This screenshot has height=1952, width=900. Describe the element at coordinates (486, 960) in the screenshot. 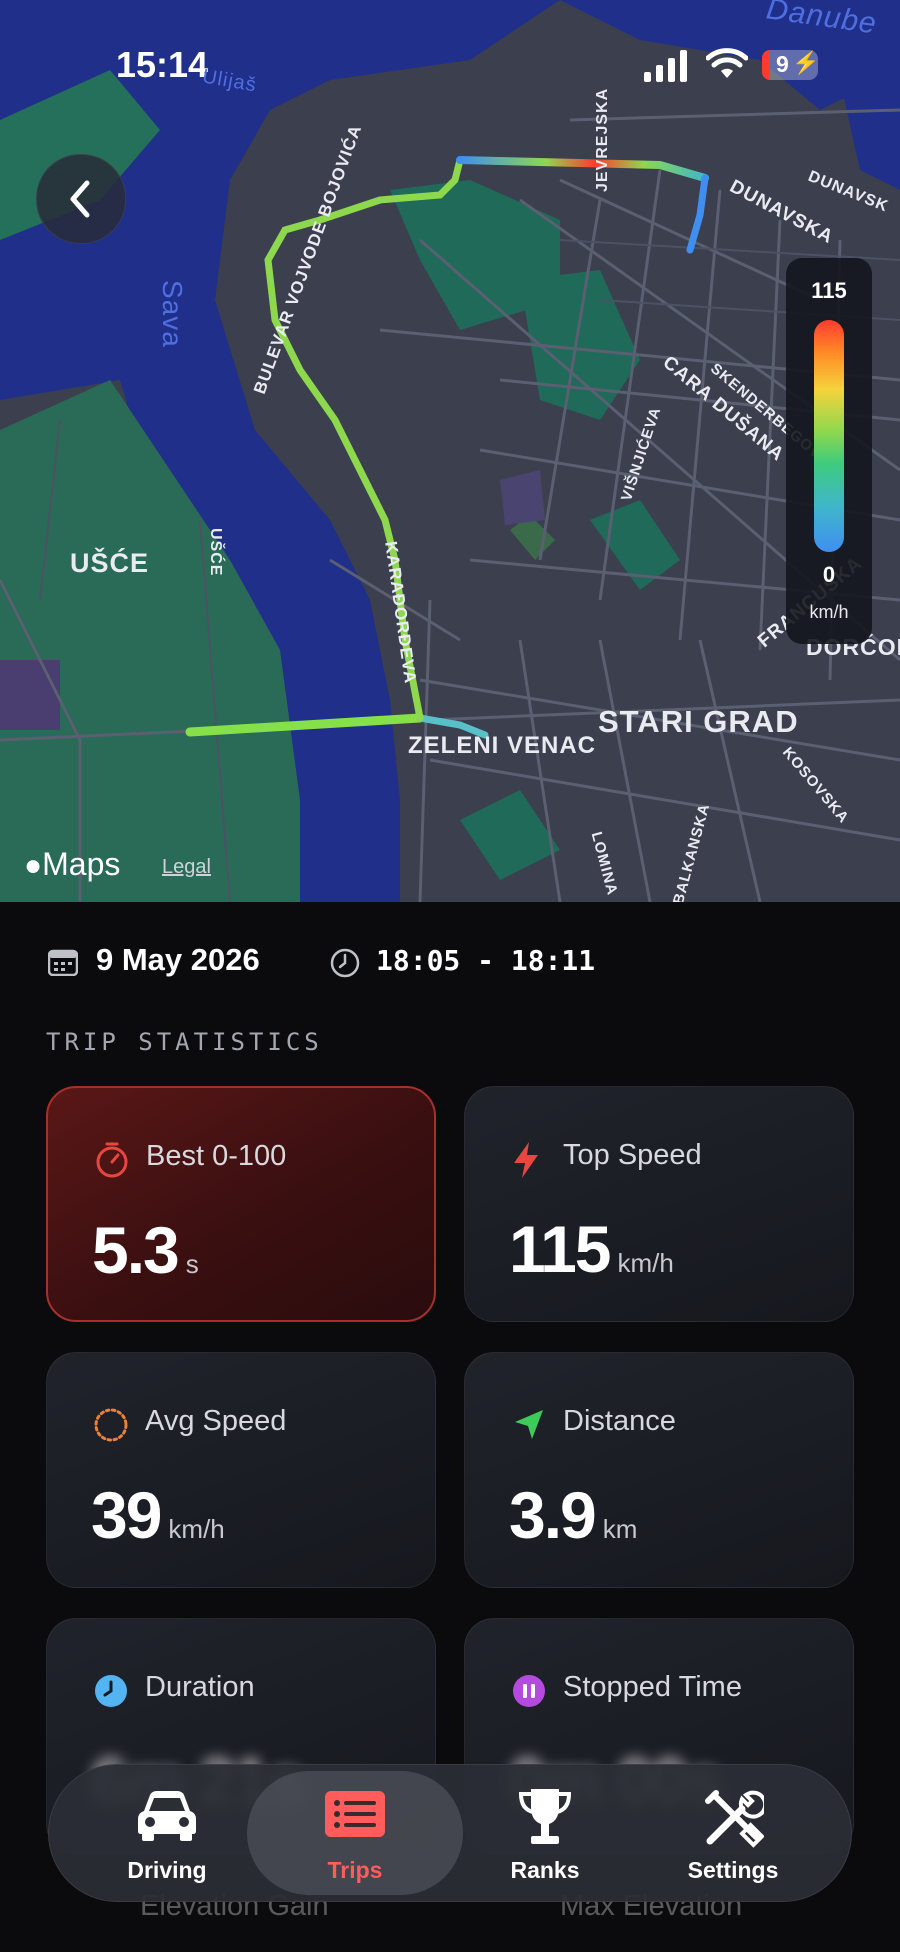

I see `trip-time-range: 18:05 - 18:11` at that location.